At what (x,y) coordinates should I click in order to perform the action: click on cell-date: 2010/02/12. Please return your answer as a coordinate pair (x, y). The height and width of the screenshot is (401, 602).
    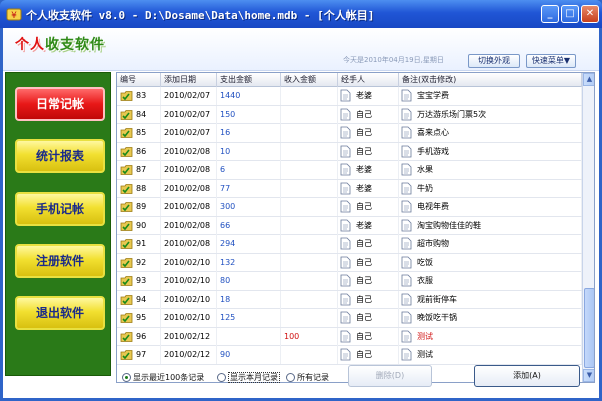
    Looking at the image, I should click on (189, 336).